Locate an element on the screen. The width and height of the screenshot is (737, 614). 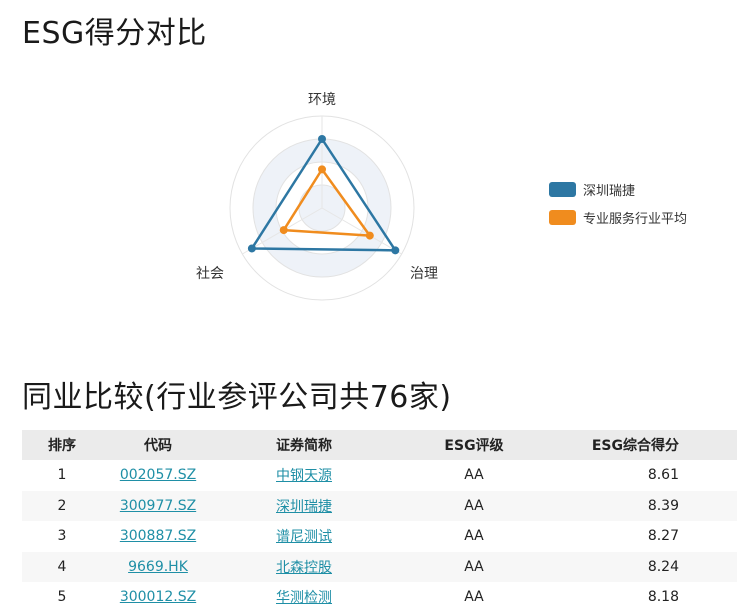
stock-name-link: 中钢天源 is located at coordinates (304, 476).